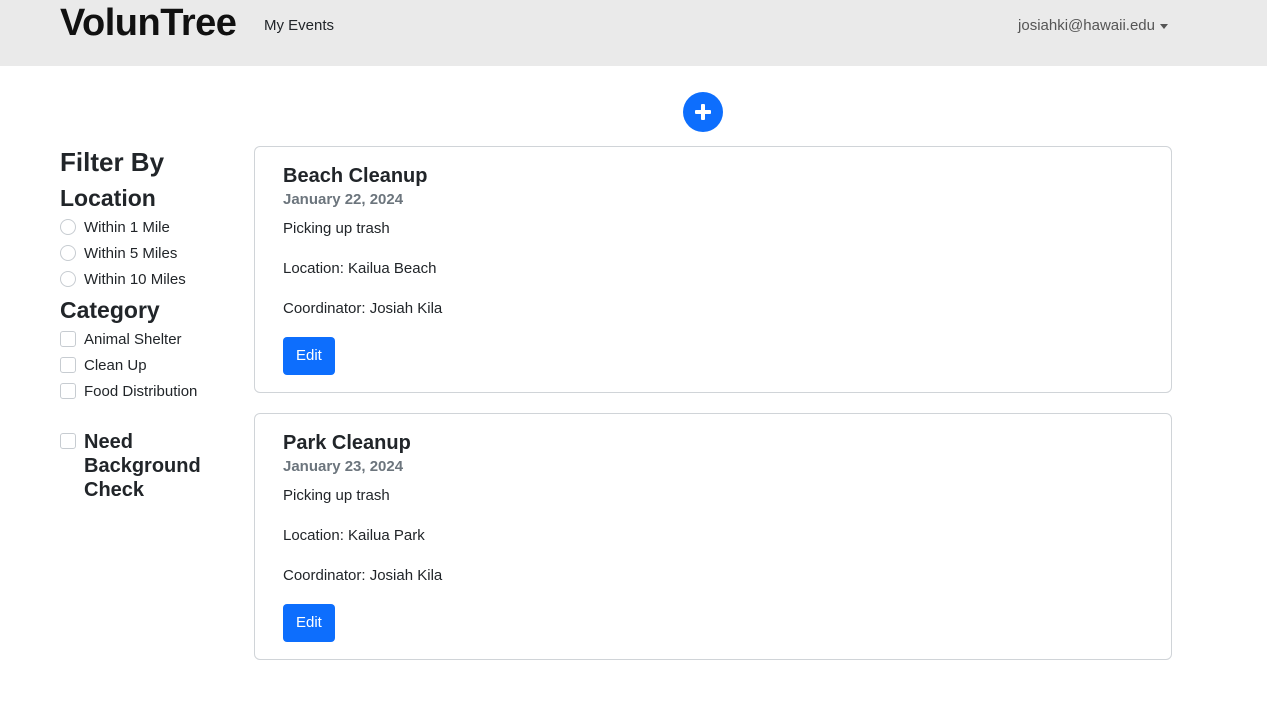  I want to click on background-check-filter: Need Background Check, so click(150, 466).